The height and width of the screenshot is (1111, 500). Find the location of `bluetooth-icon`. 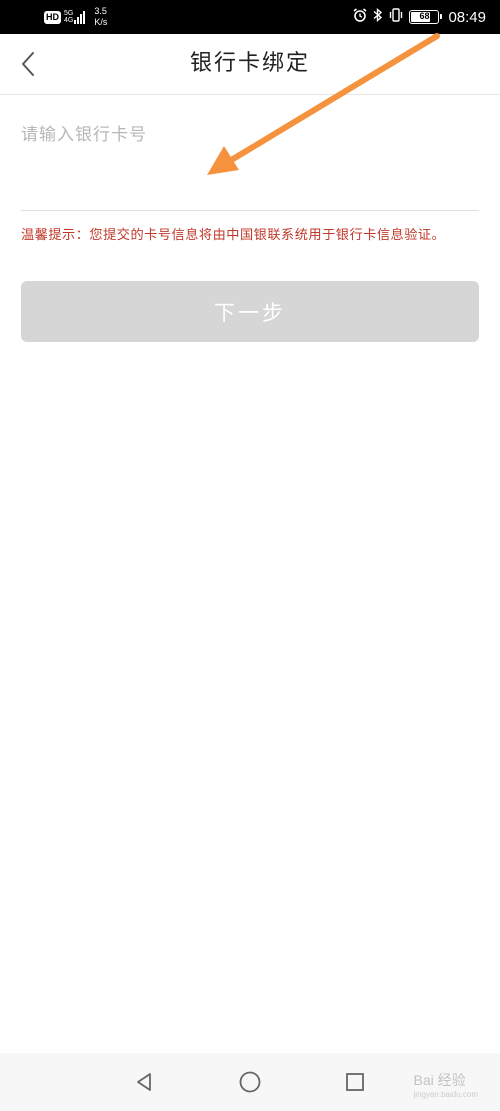

bluetooth-icon is located at coordinates (378, 17).